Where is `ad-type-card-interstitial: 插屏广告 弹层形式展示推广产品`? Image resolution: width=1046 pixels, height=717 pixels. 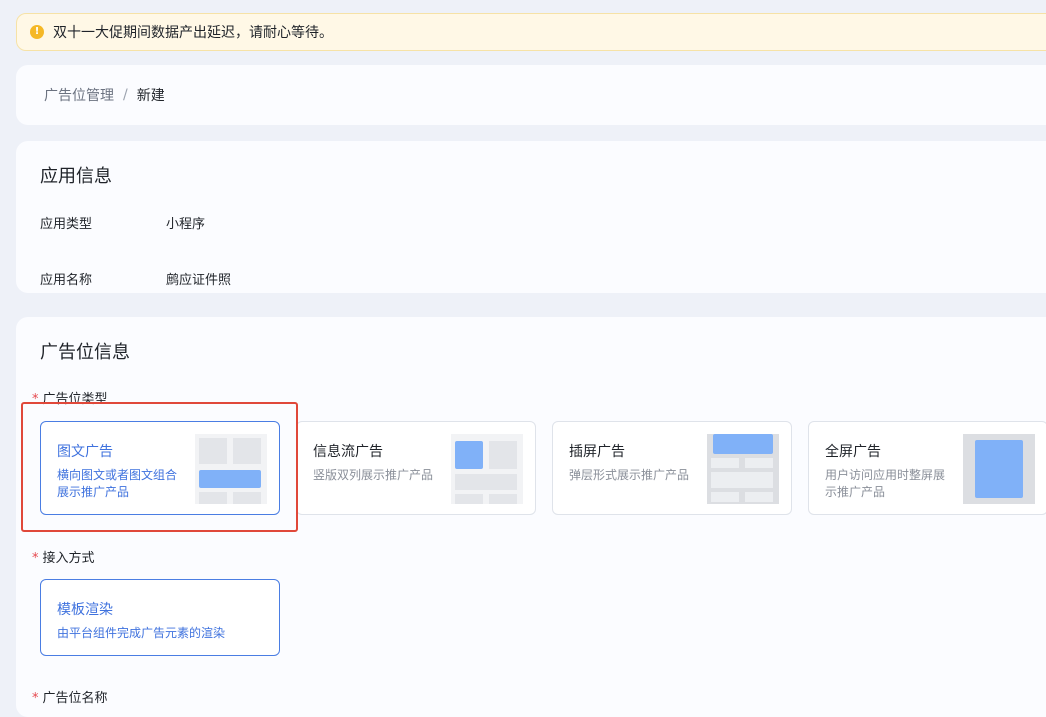 ad-type-card-interstitial: 插屏广告 弹层形式展示推广产品 is located at coordinates (672, 468).